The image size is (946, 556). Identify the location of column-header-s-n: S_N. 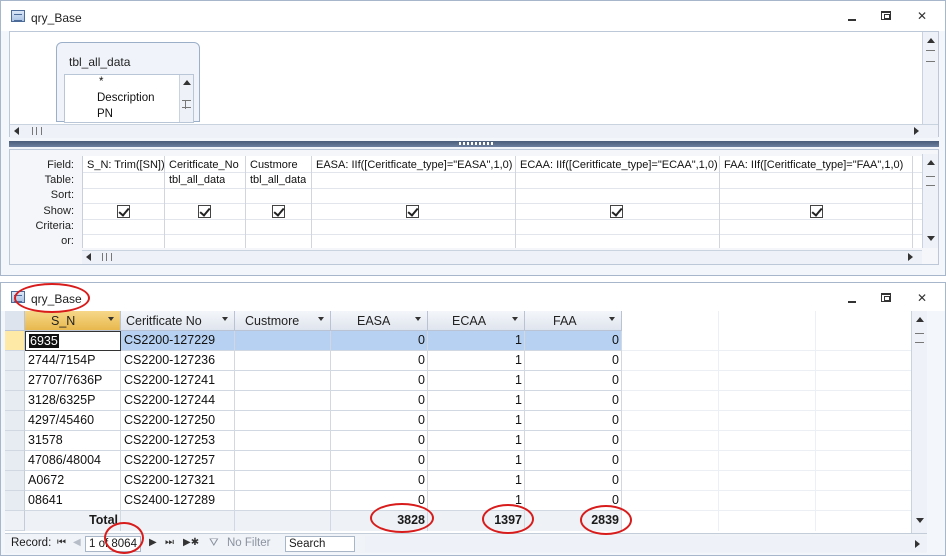
(73, 321).